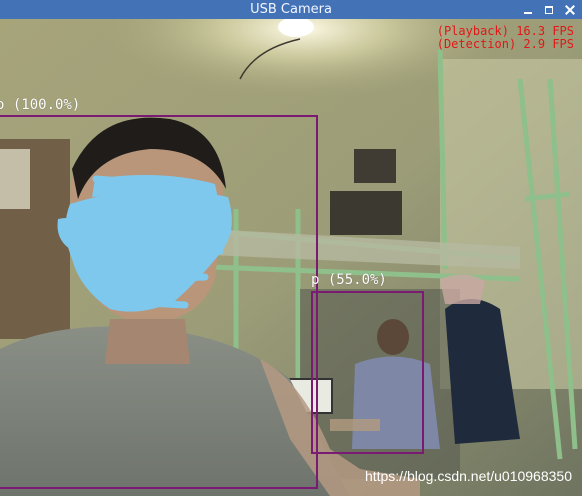 Image resolution: width=582 pixels, height=496 pixels. Describe the element at coordinates (505, 44) in the screenshot. I see `detection-fps-readout: (Detection) 2.9 FPS` at that location.